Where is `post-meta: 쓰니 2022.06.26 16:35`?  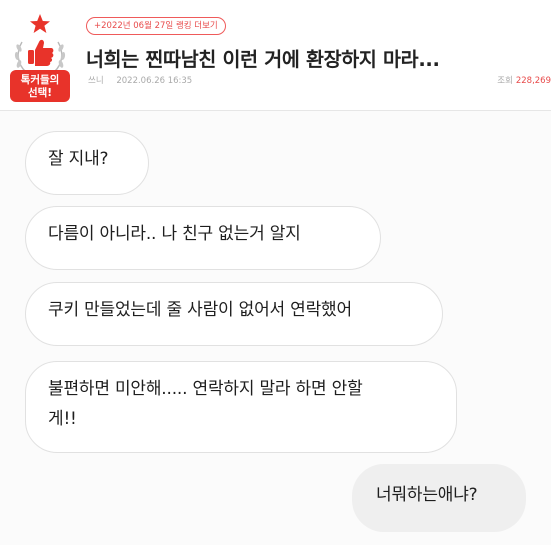
post-meta: 쓰니 2022.06.26 16:35 is located at coordinates (140, 80).